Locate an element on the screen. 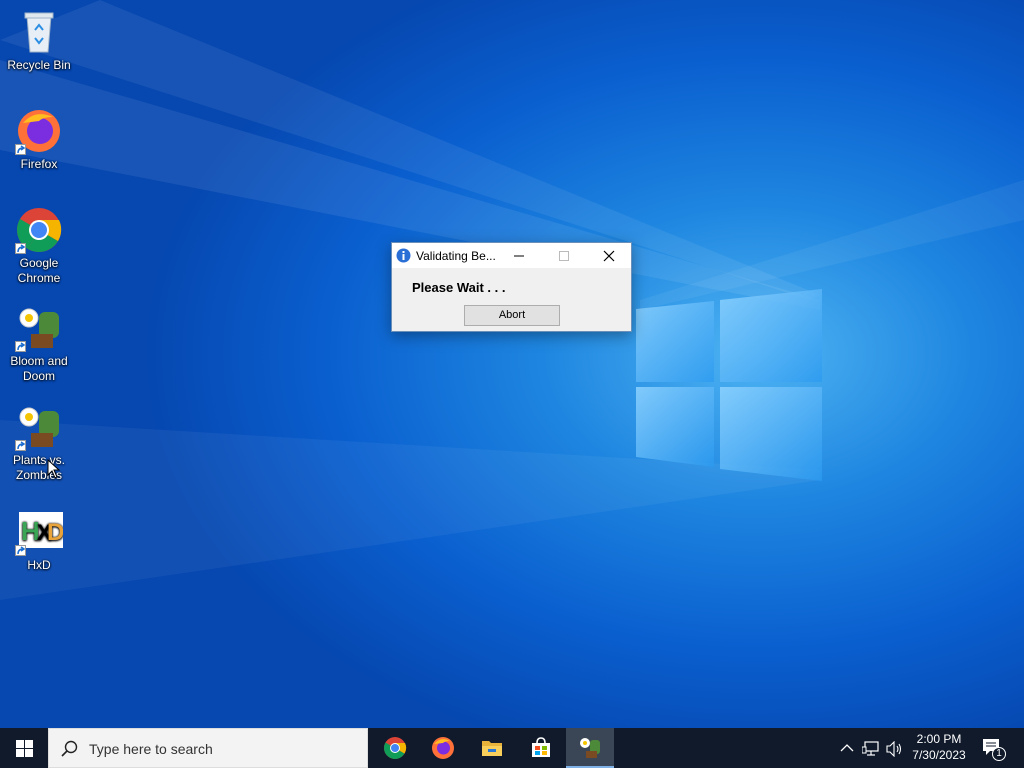 This screenshot has width=1024, height=768. desktop-icon-label: Recycle Bin is located at coordinates (39, 65).